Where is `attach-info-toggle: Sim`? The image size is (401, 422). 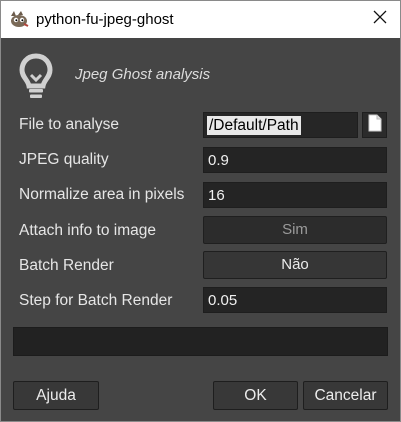 attach-info-toggle: Sim is located at coordinates (295, 230).